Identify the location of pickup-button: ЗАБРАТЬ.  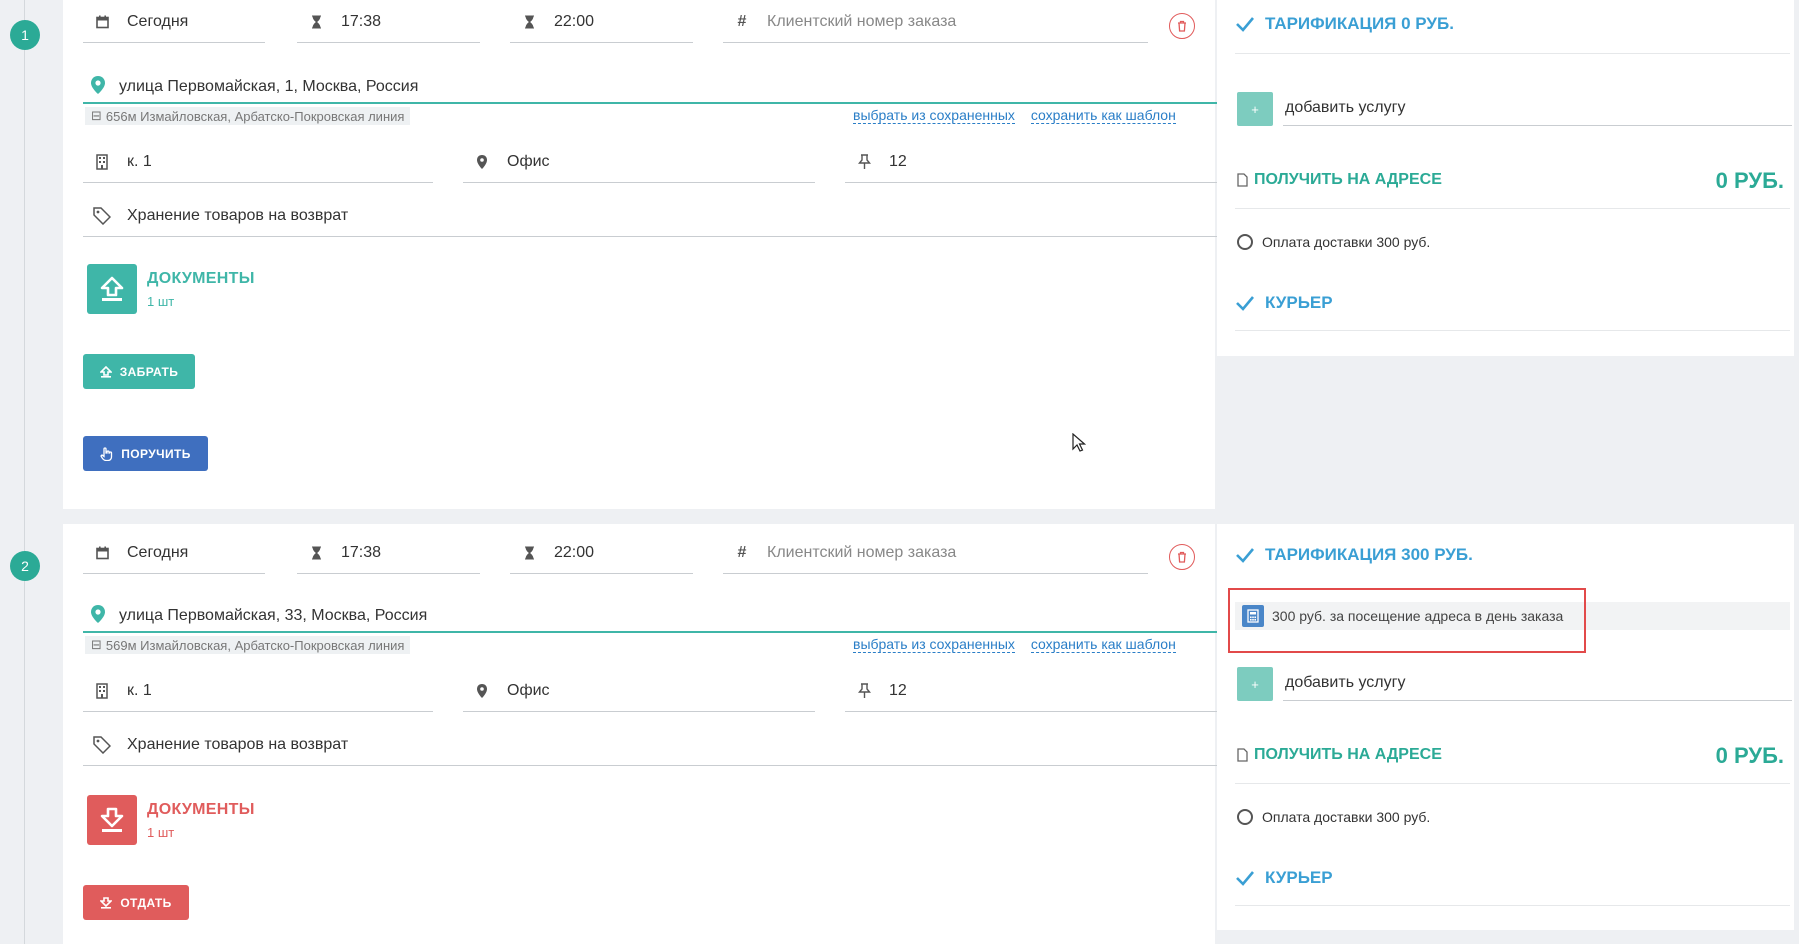
(139, 371).